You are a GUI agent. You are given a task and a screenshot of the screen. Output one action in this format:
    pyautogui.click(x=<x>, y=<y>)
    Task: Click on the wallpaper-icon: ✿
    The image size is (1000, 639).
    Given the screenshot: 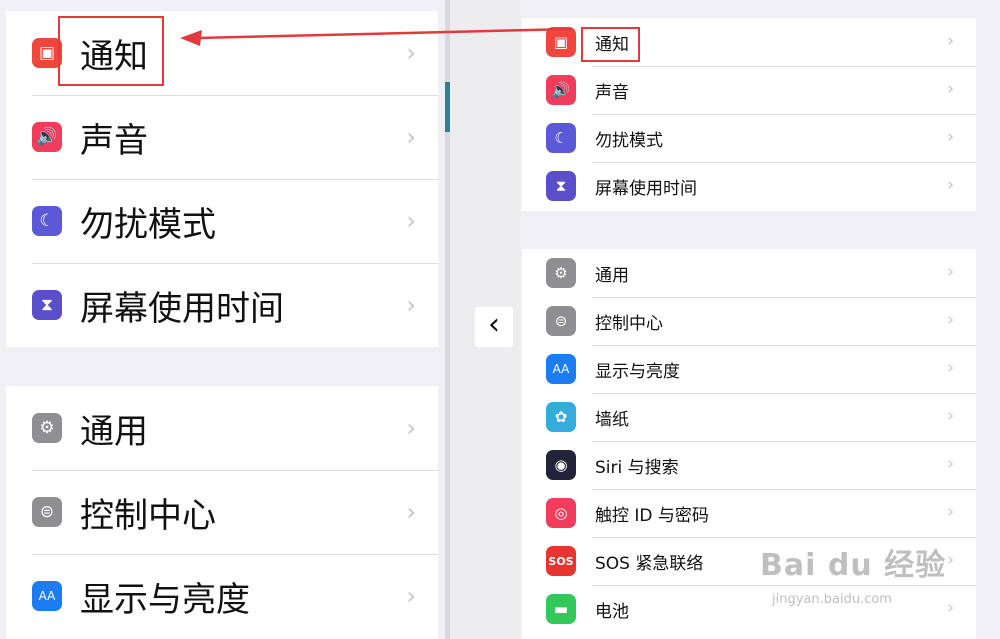 What is the action you would take?
    pyautogui.click(x=561, y=417)
    